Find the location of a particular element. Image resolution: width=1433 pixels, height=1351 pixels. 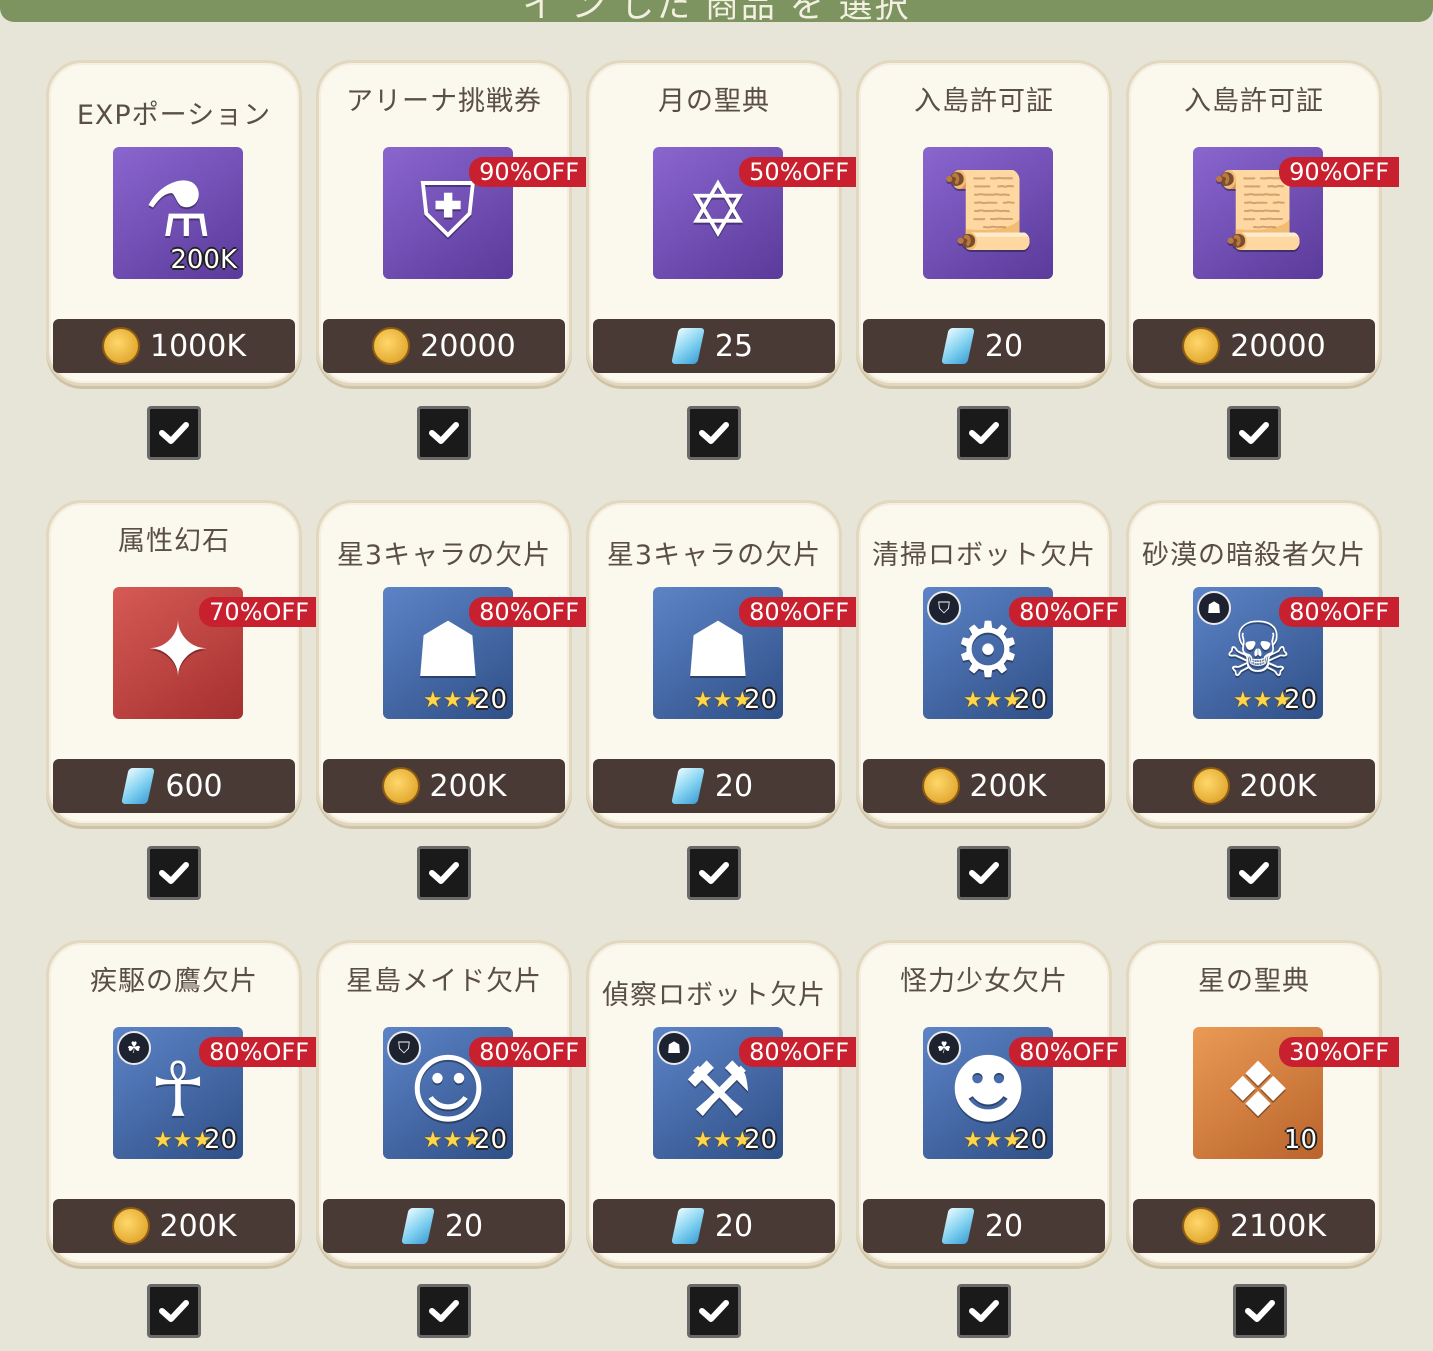

shop-item-card: 星島メイド欠片 ☺ ⛉ ★★★ 20 80%OFF 20 is located at coordinates (452, 1103).